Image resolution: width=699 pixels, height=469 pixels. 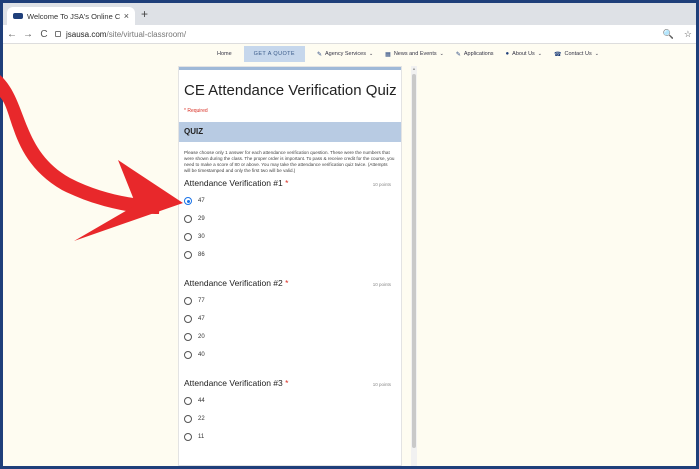 I want to click on nav-icon: ✎, so click(x=319, y=54).